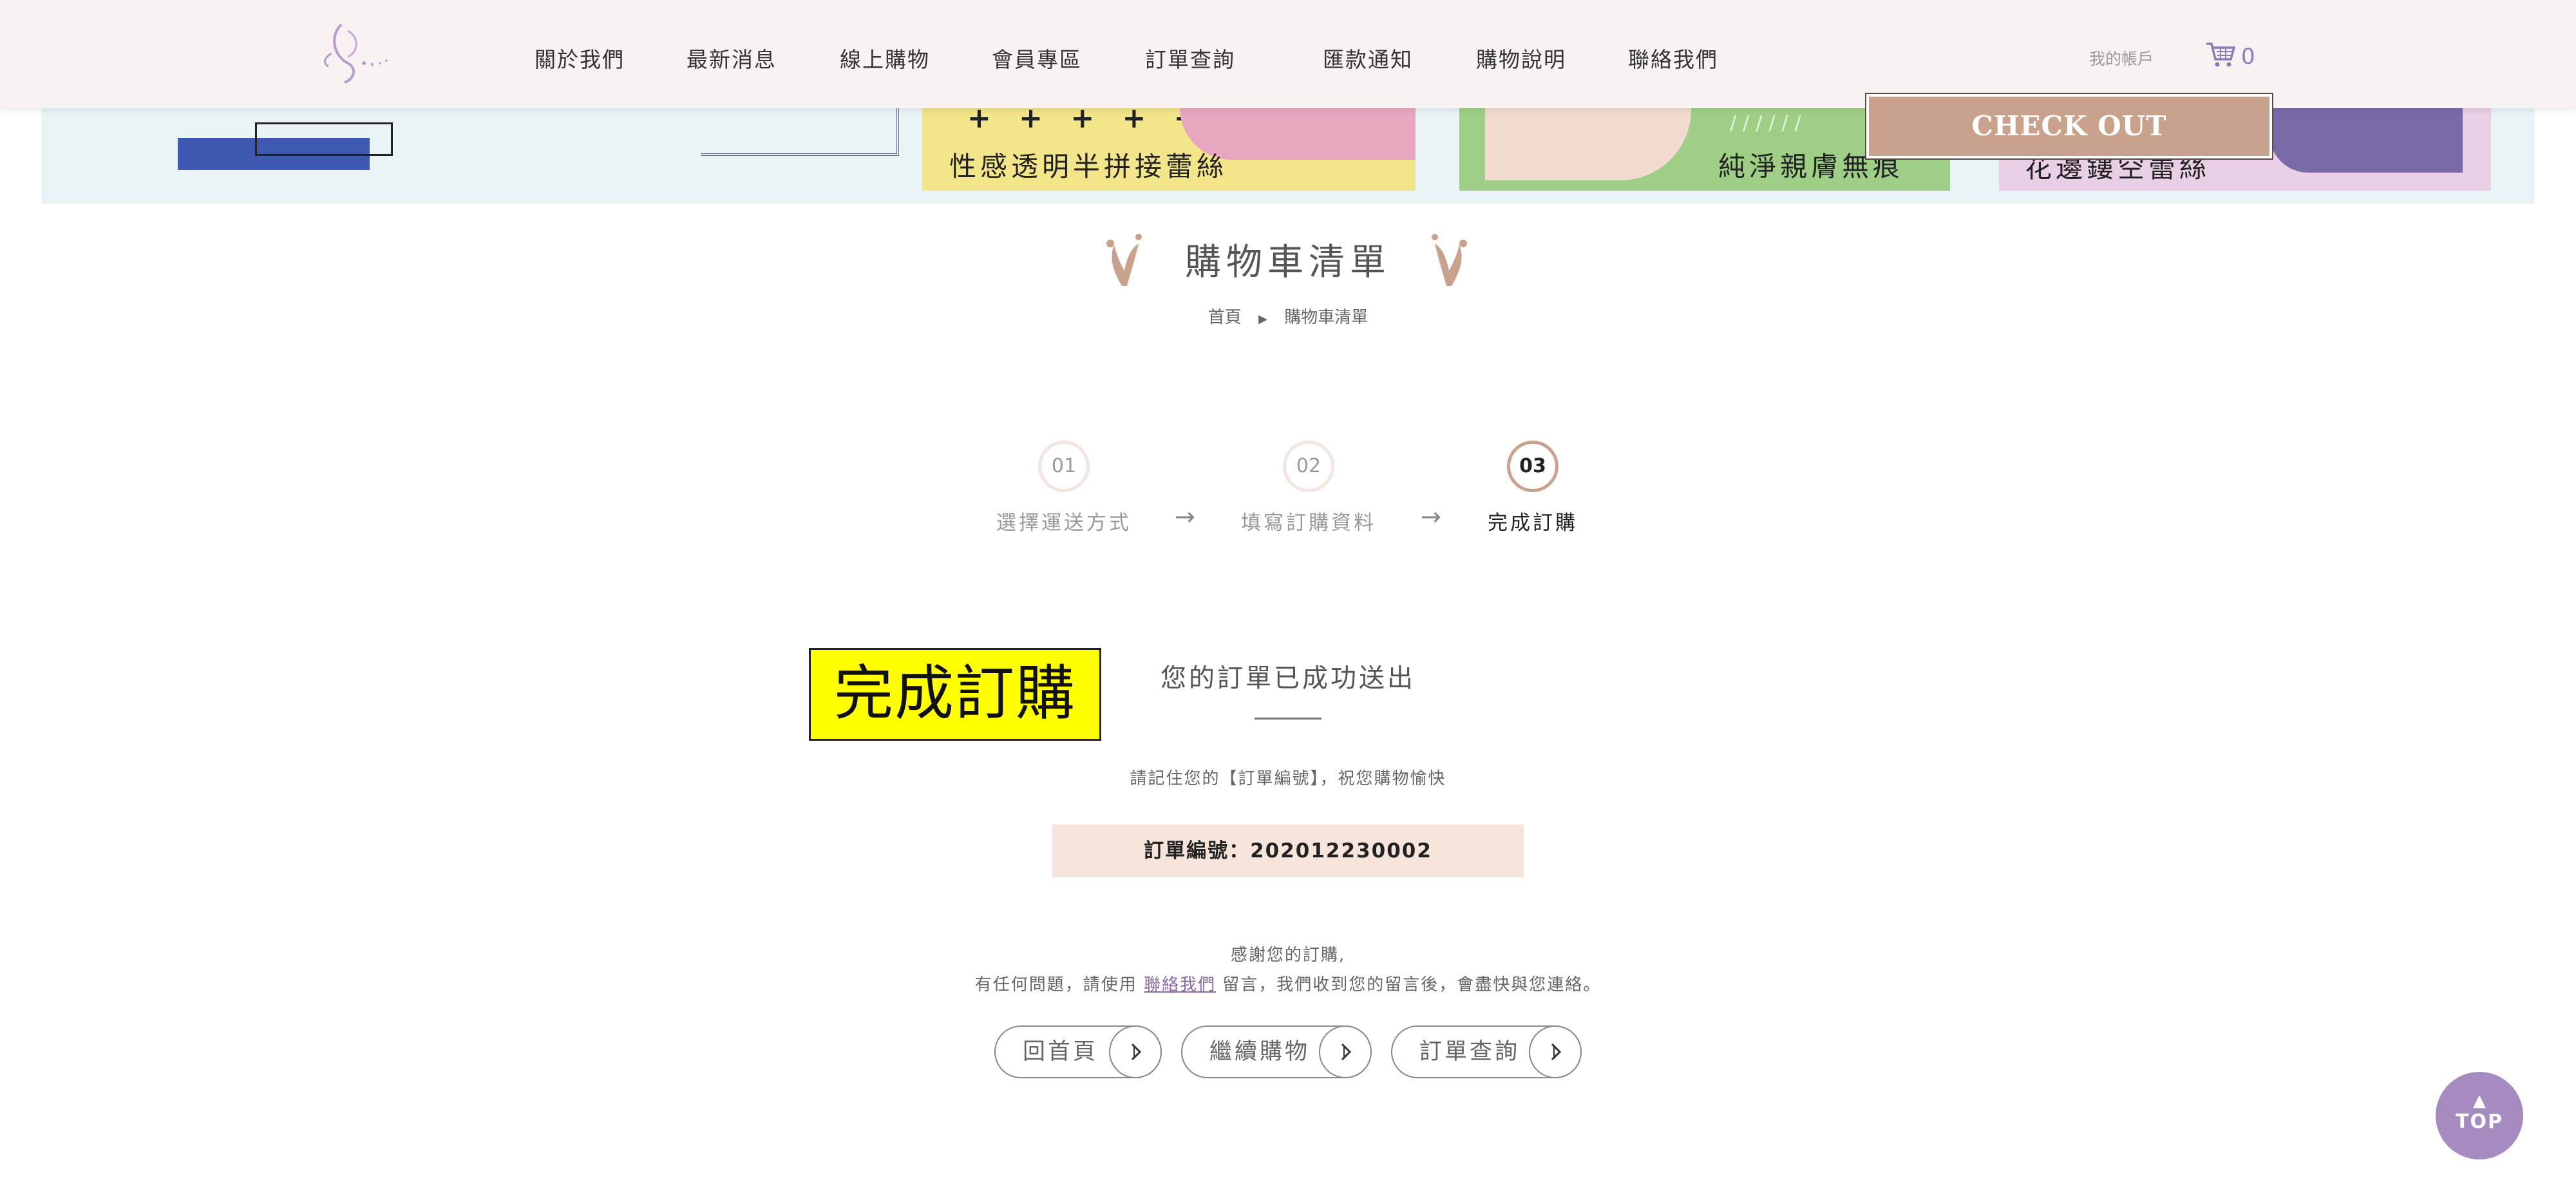 This screenshot has height=1182, width=2576. What do you see at coordinates (348, 54) in the screenshot?
I see `brand-logo` at bounding box center [348, 54].